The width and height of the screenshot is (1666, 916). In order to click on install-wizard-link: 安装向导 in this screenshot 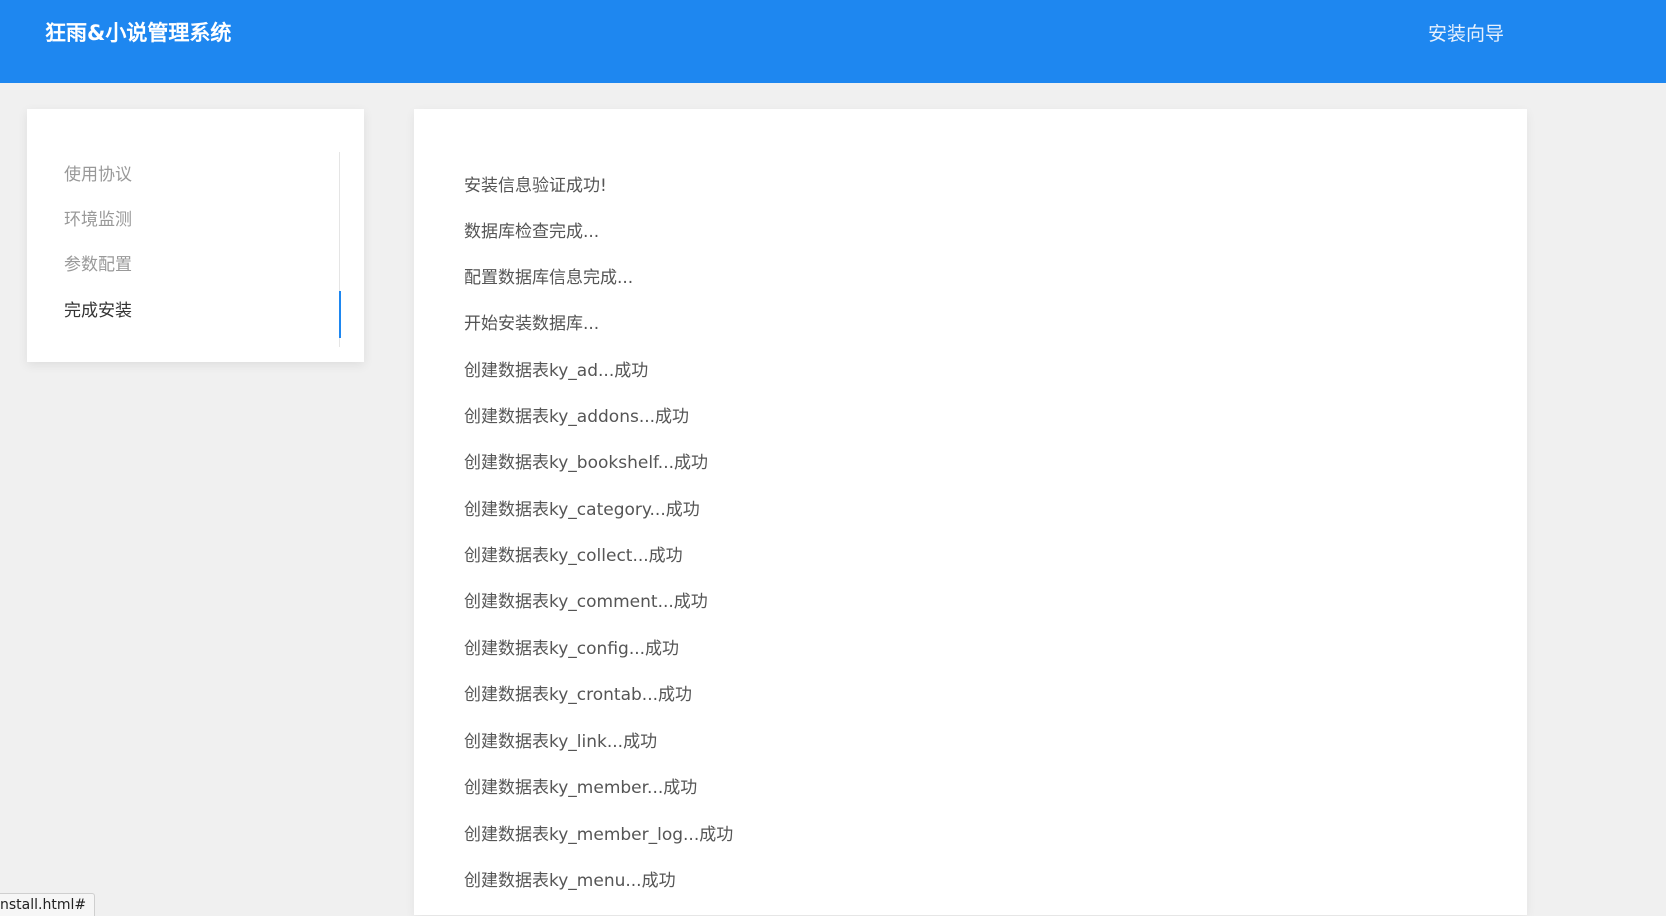, I will do `click(1466, 34)`.